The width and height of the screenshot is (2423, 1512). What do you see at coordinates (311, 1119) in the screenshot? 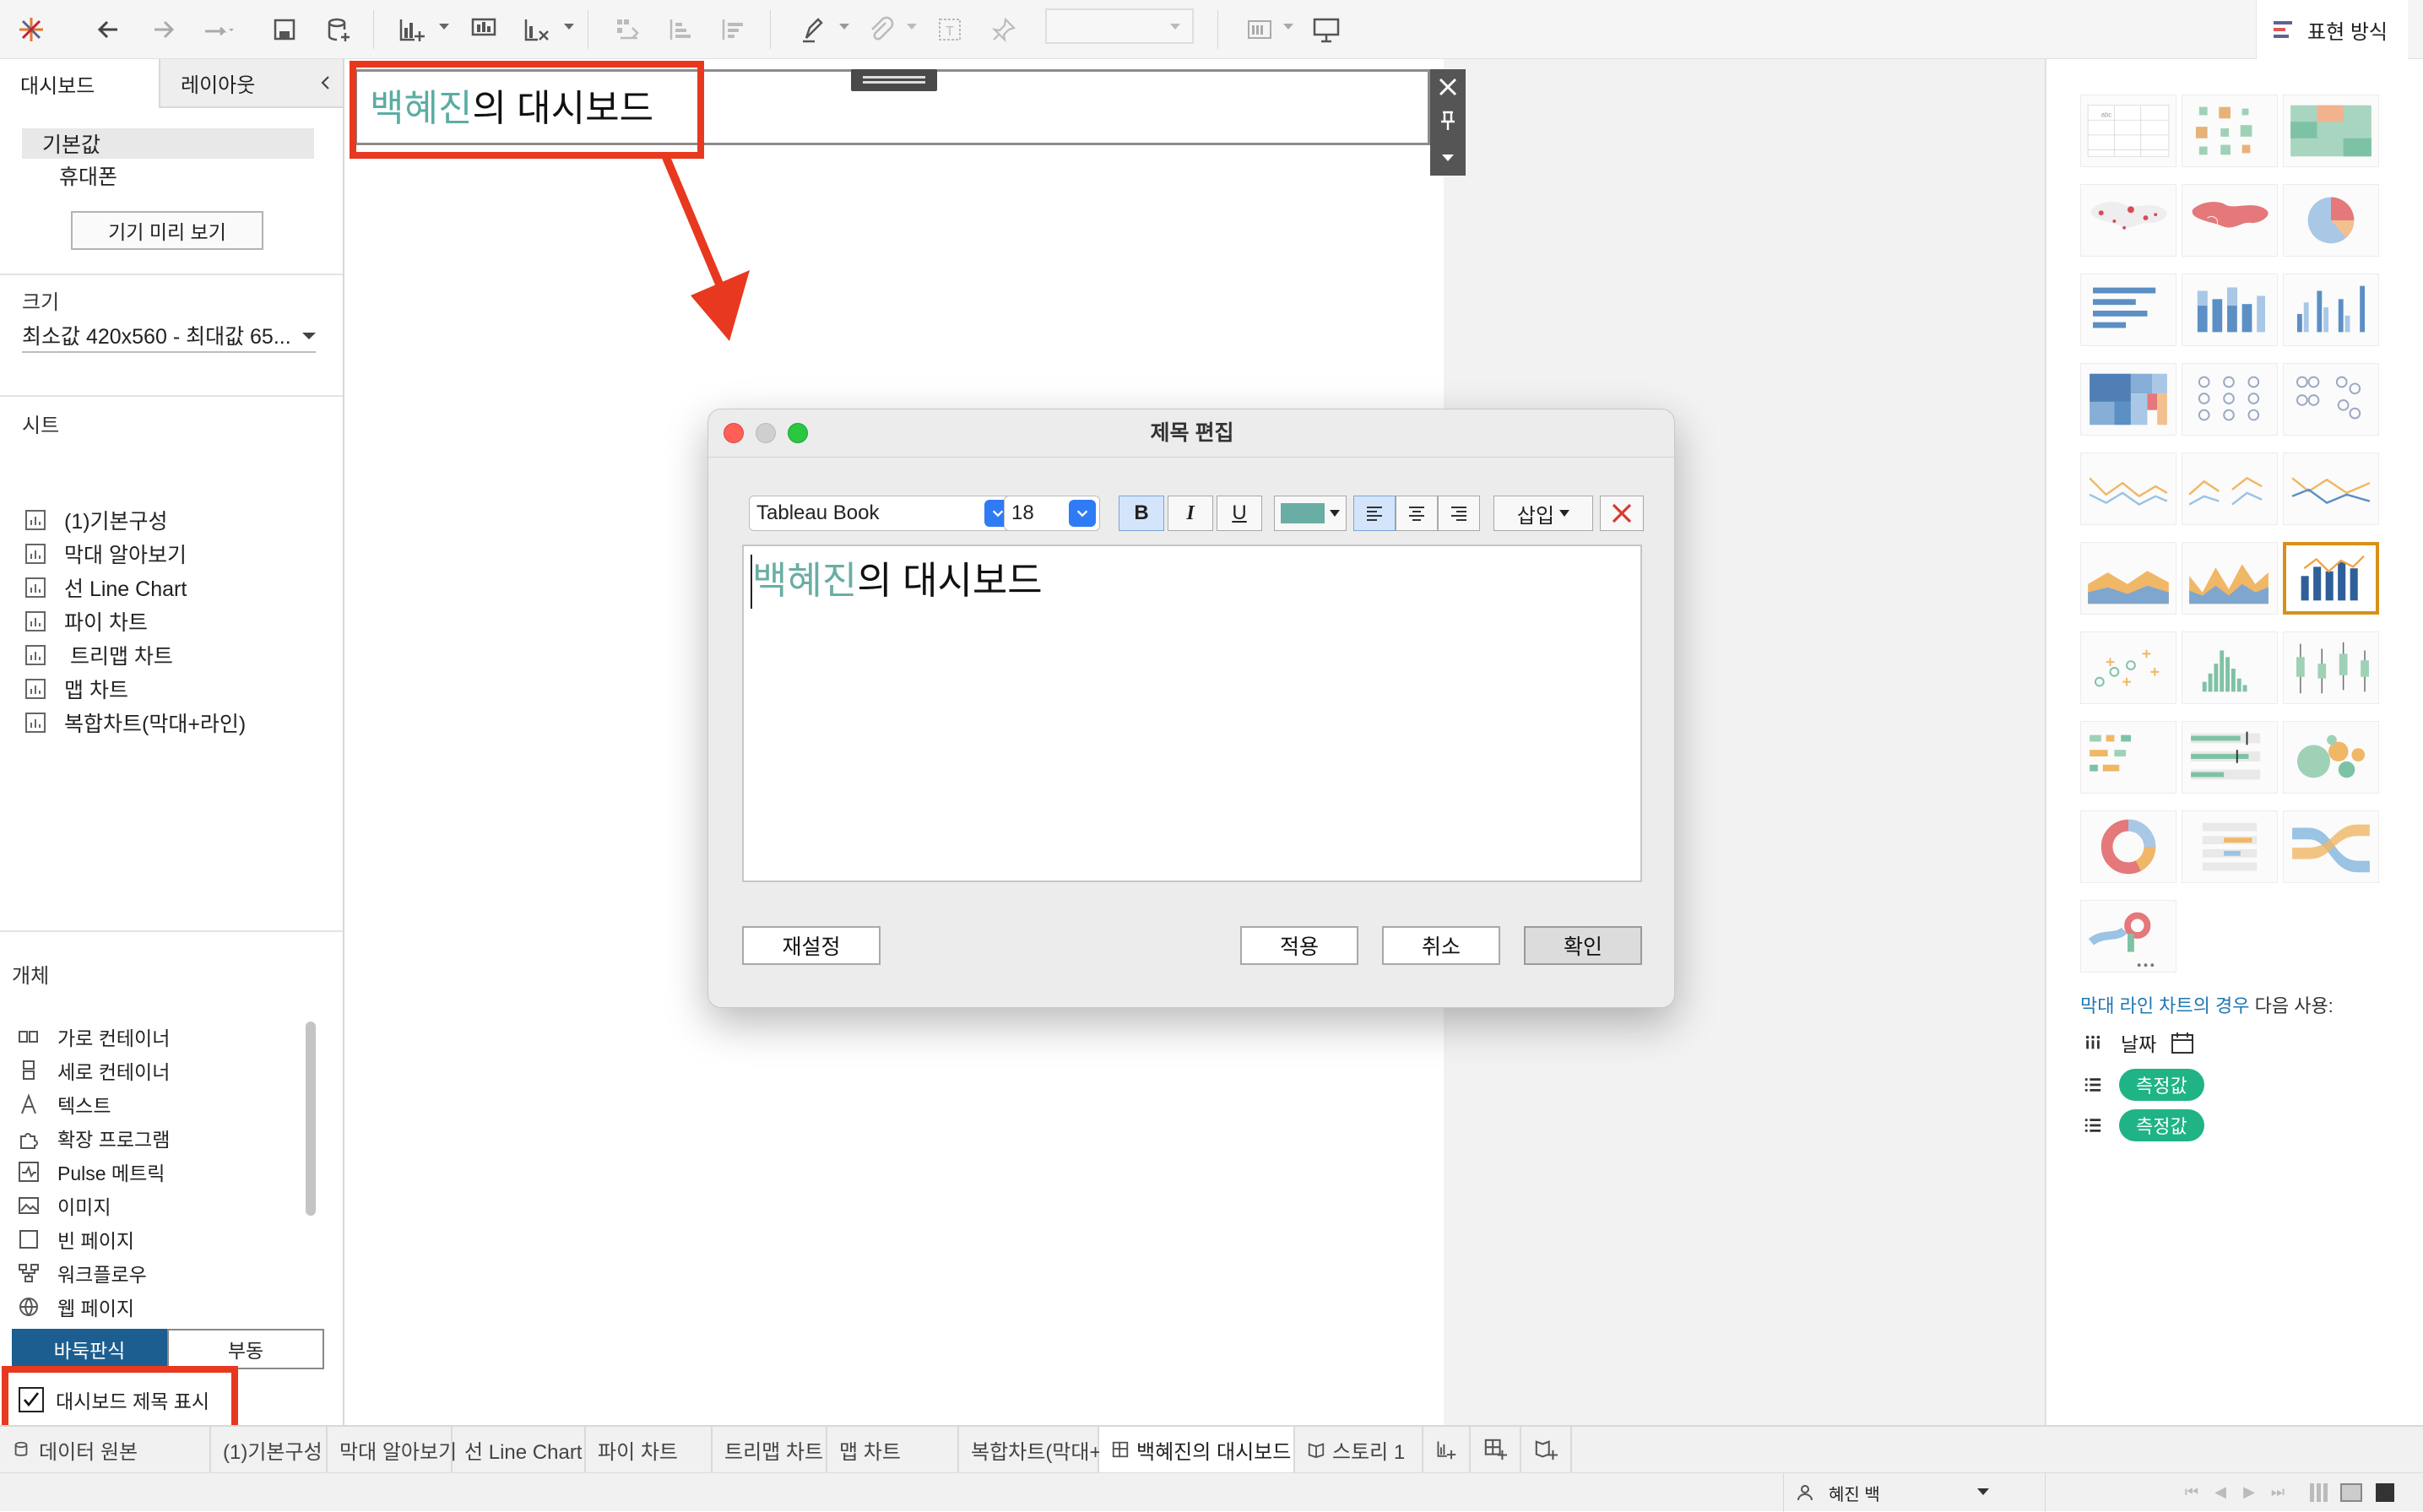
I see `objects-scrollbar` at bounding box center [311, 1119].